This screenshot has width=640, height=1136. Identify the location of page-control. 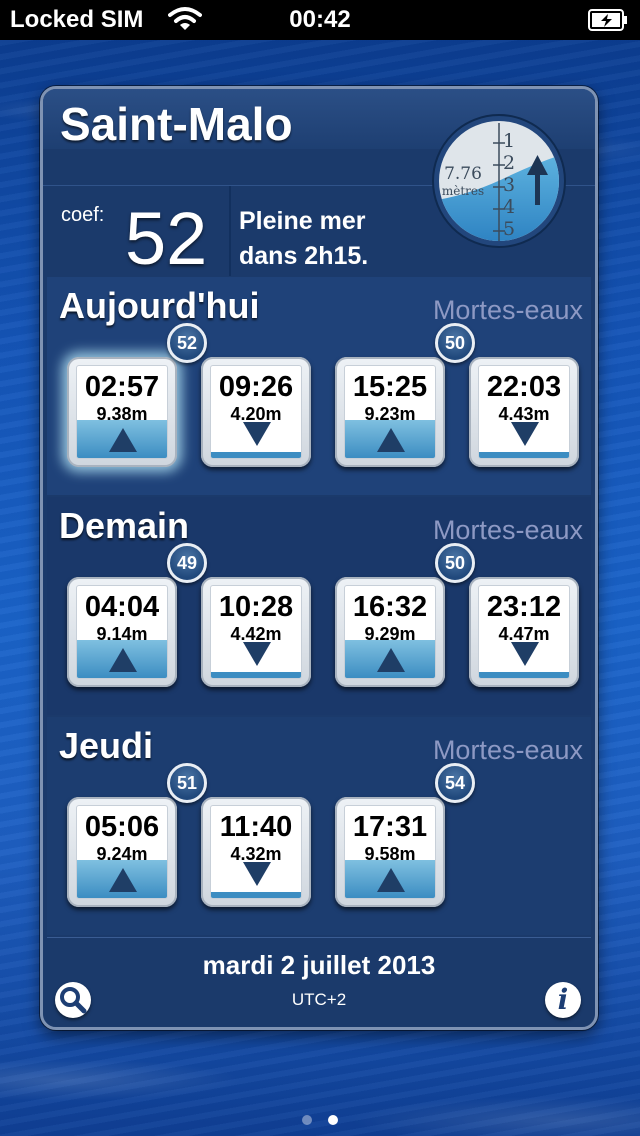
(320, 1118).